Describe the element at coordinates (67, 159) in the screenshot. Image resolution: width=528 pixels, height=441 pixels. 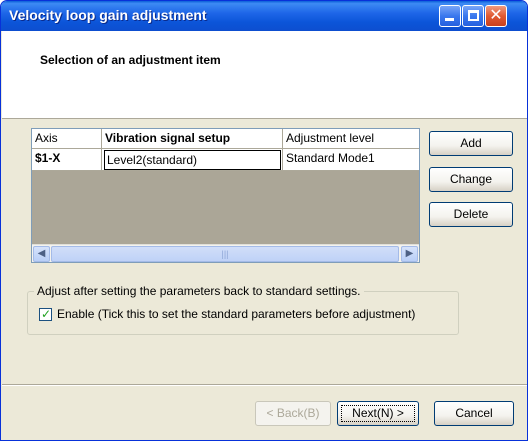
I see `cell-axis: $1-X` at that location.